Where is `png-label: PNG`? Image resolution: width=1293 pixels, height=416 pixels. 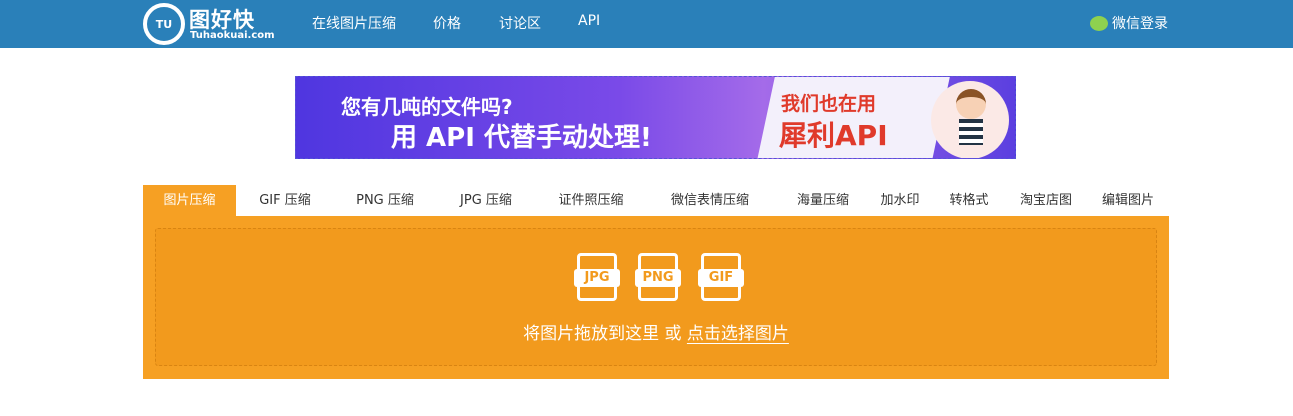 png-label: PNG is located at coordinates (658, 278).